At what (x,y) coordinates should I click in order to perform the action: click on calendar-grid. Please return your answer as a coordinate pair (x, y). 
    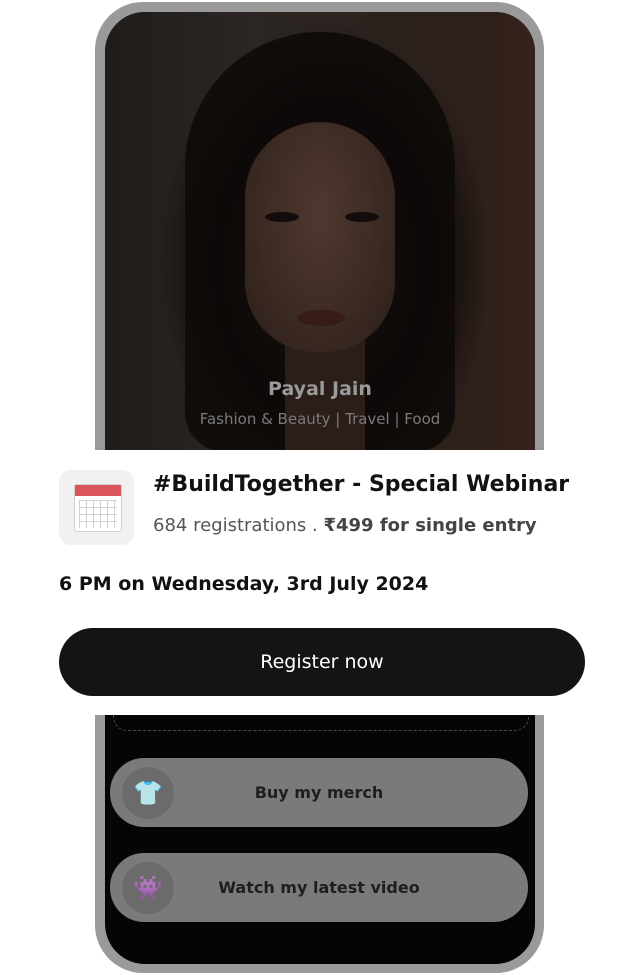
    Looking at the image, I should click on (98, 514).